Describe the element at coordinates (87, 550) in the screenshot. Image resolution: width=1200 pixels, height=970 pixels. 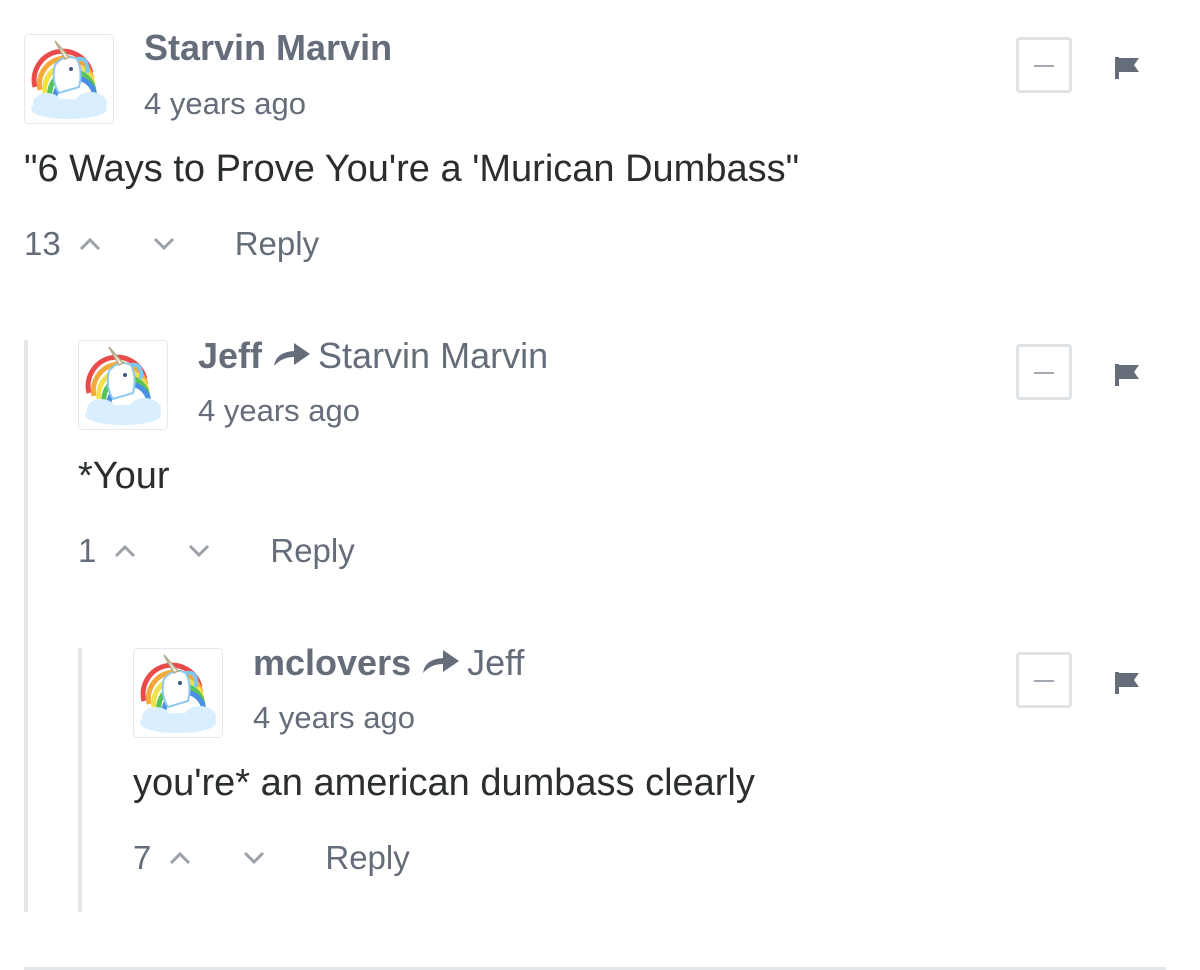
I see `vote-count: 1` at that location.